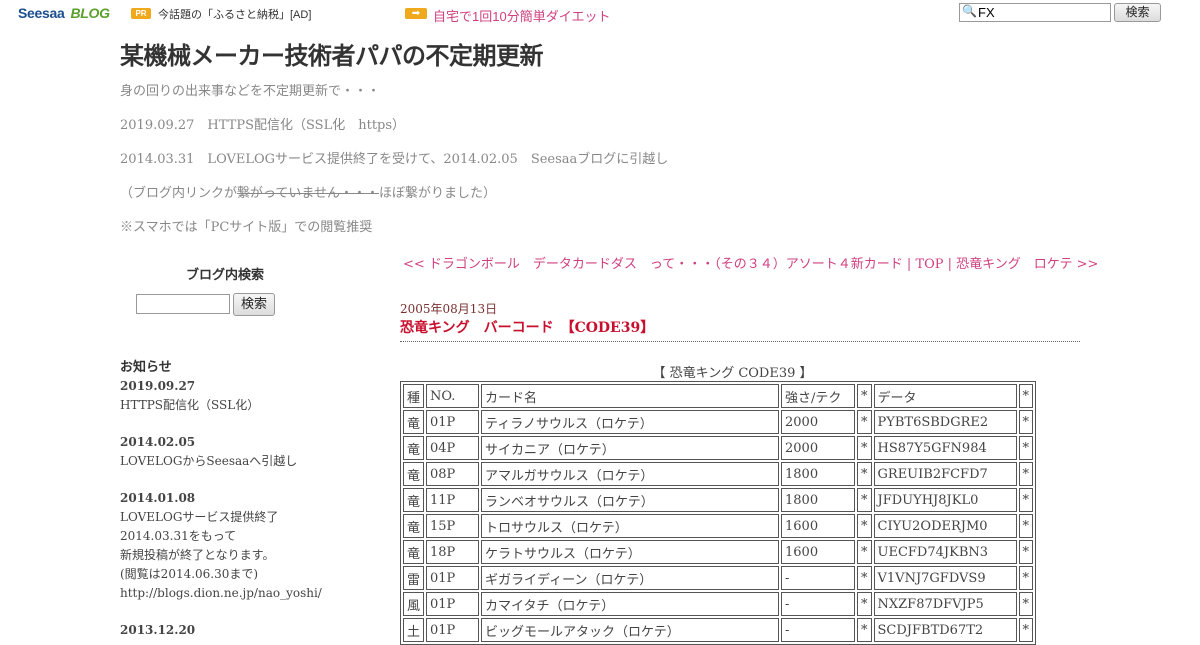  I want to click on table-cell: CIYU2ODERJM0, so click(945, 526).